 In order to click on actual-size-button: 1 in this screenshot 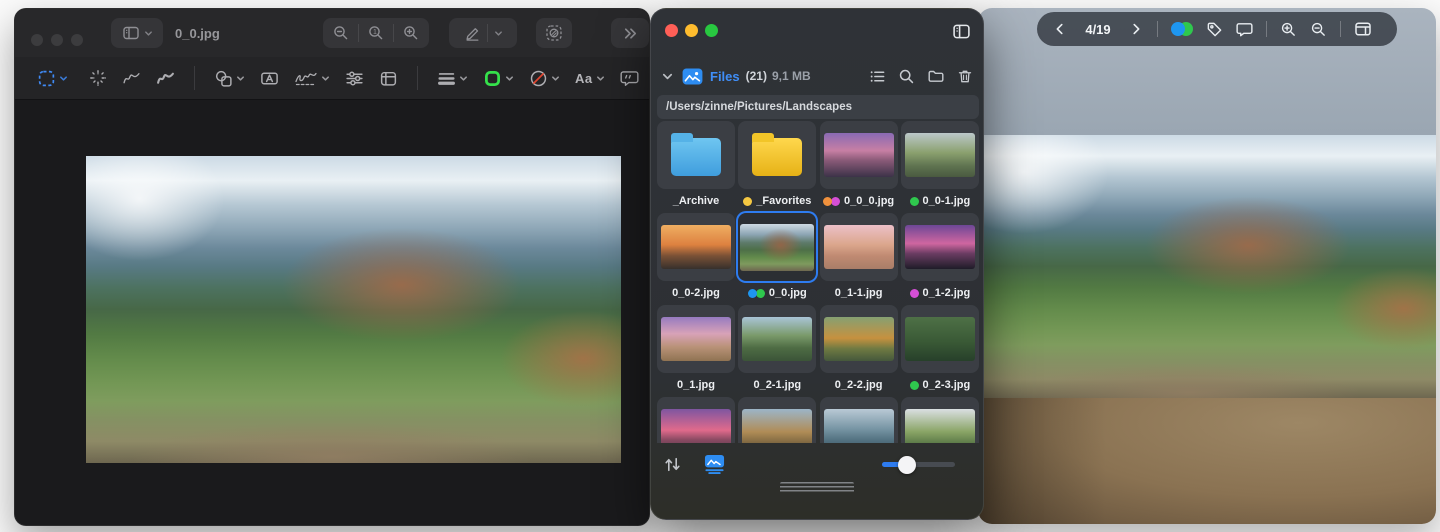, I will do `click(376, 33)`.